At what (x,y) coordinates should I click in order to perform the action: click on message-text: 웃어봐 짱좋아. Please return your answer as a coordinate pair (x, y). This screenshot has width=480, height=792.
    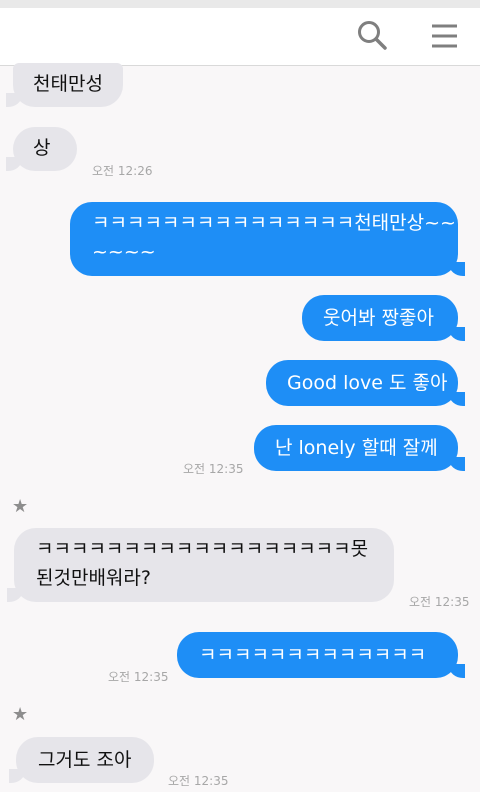
    Looking at the image, I should click on (378, 318).